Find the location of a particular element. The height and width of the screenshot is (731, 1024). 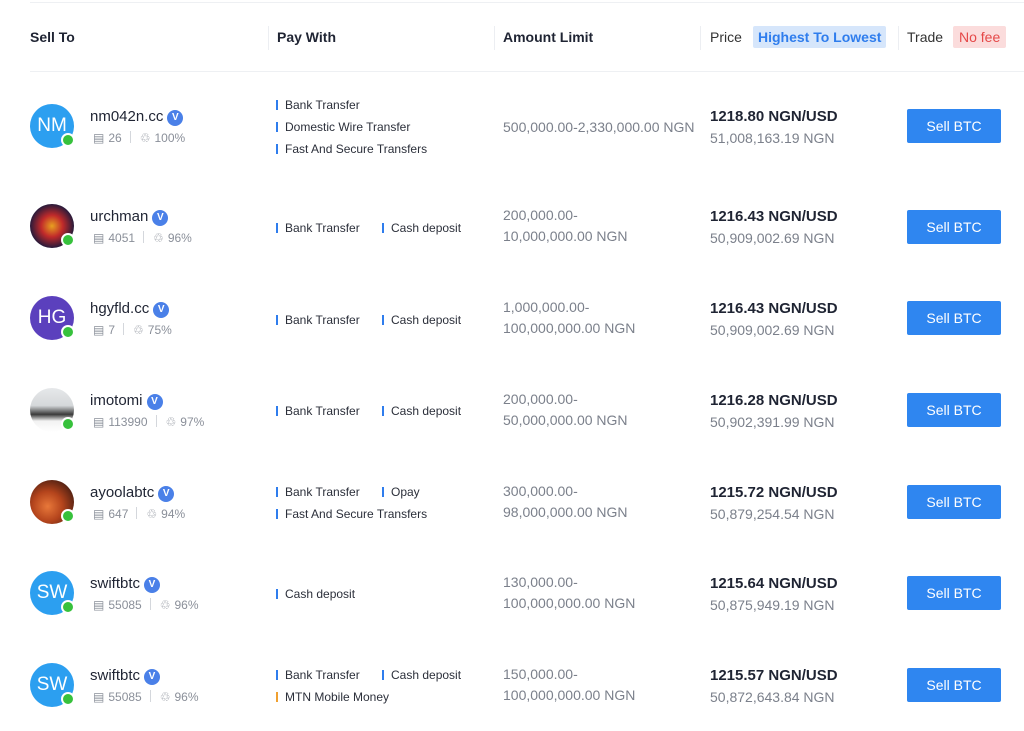

completion-rate: 96% is located at coordinates (186, 697).